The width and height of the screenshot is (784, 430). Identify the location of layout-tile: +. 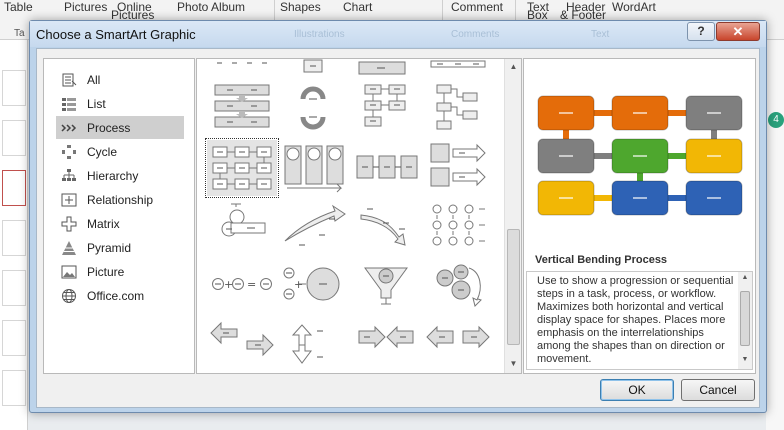
(314, 286).